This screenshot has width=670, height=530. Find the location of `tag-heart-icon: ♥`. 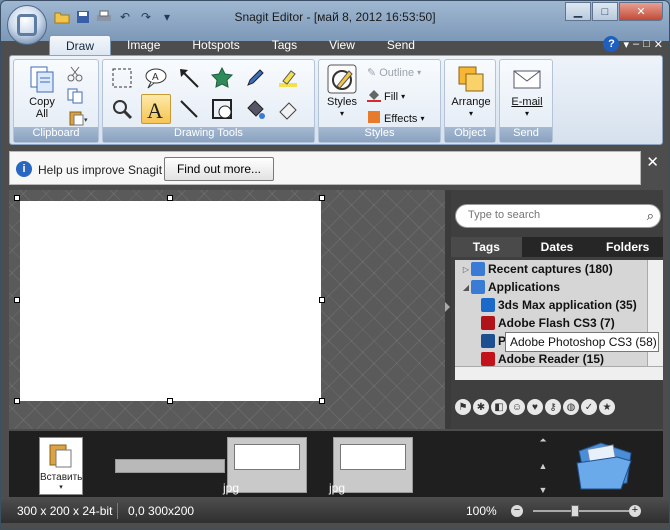

tag-heart-icon: ♥ is located at coordinates (535, 407).